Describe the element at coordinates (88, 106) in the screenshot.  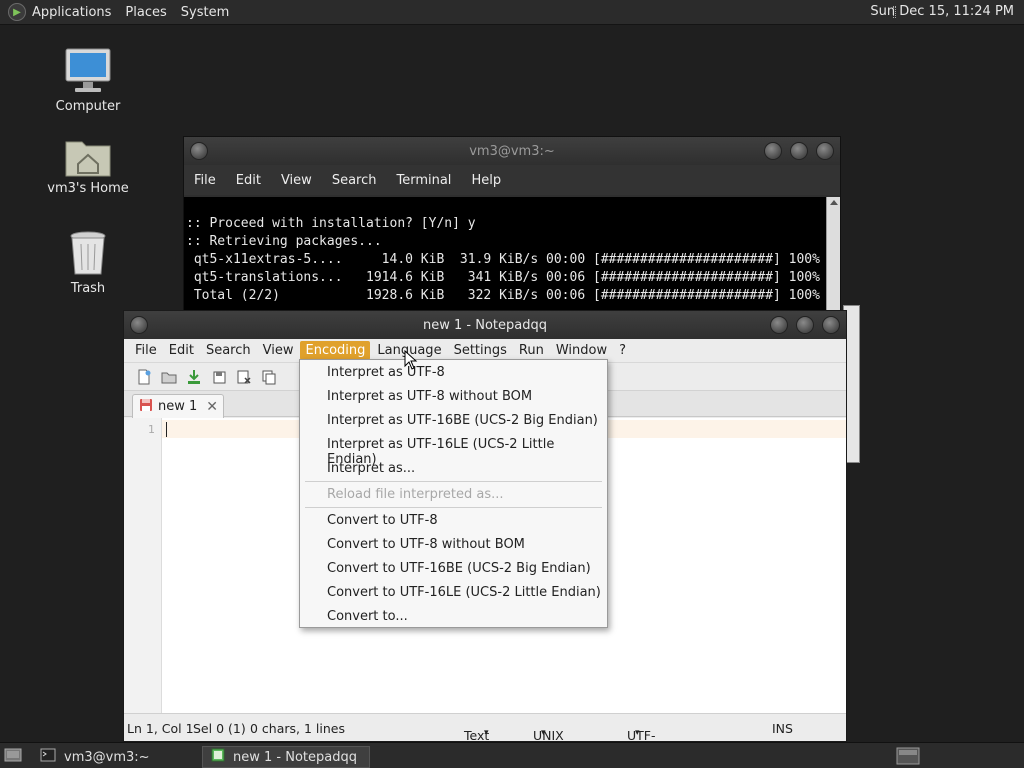
I see `desktop-icon-label: Computer` at that location.